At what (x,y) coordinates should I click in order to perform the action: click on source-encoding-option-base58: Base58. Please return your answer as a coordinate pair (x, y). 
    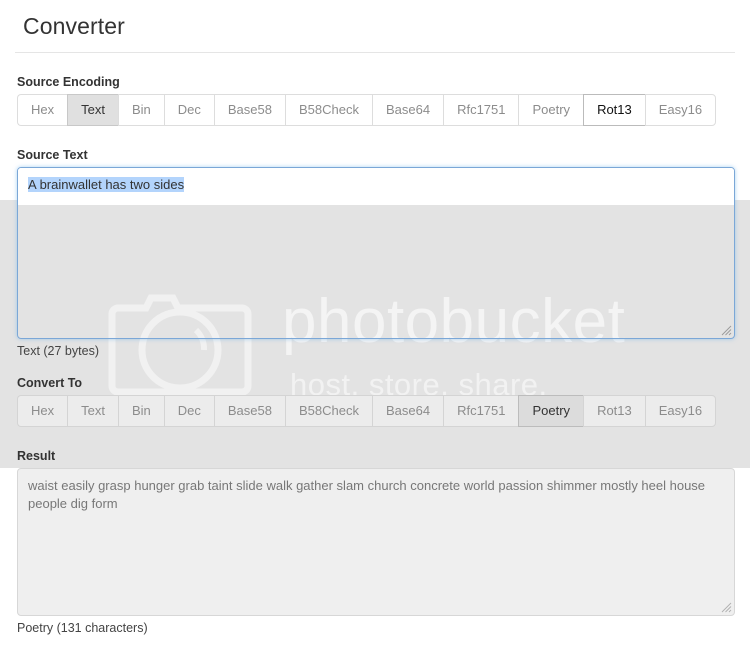
    Looking at the image, I should click on (249, 110).